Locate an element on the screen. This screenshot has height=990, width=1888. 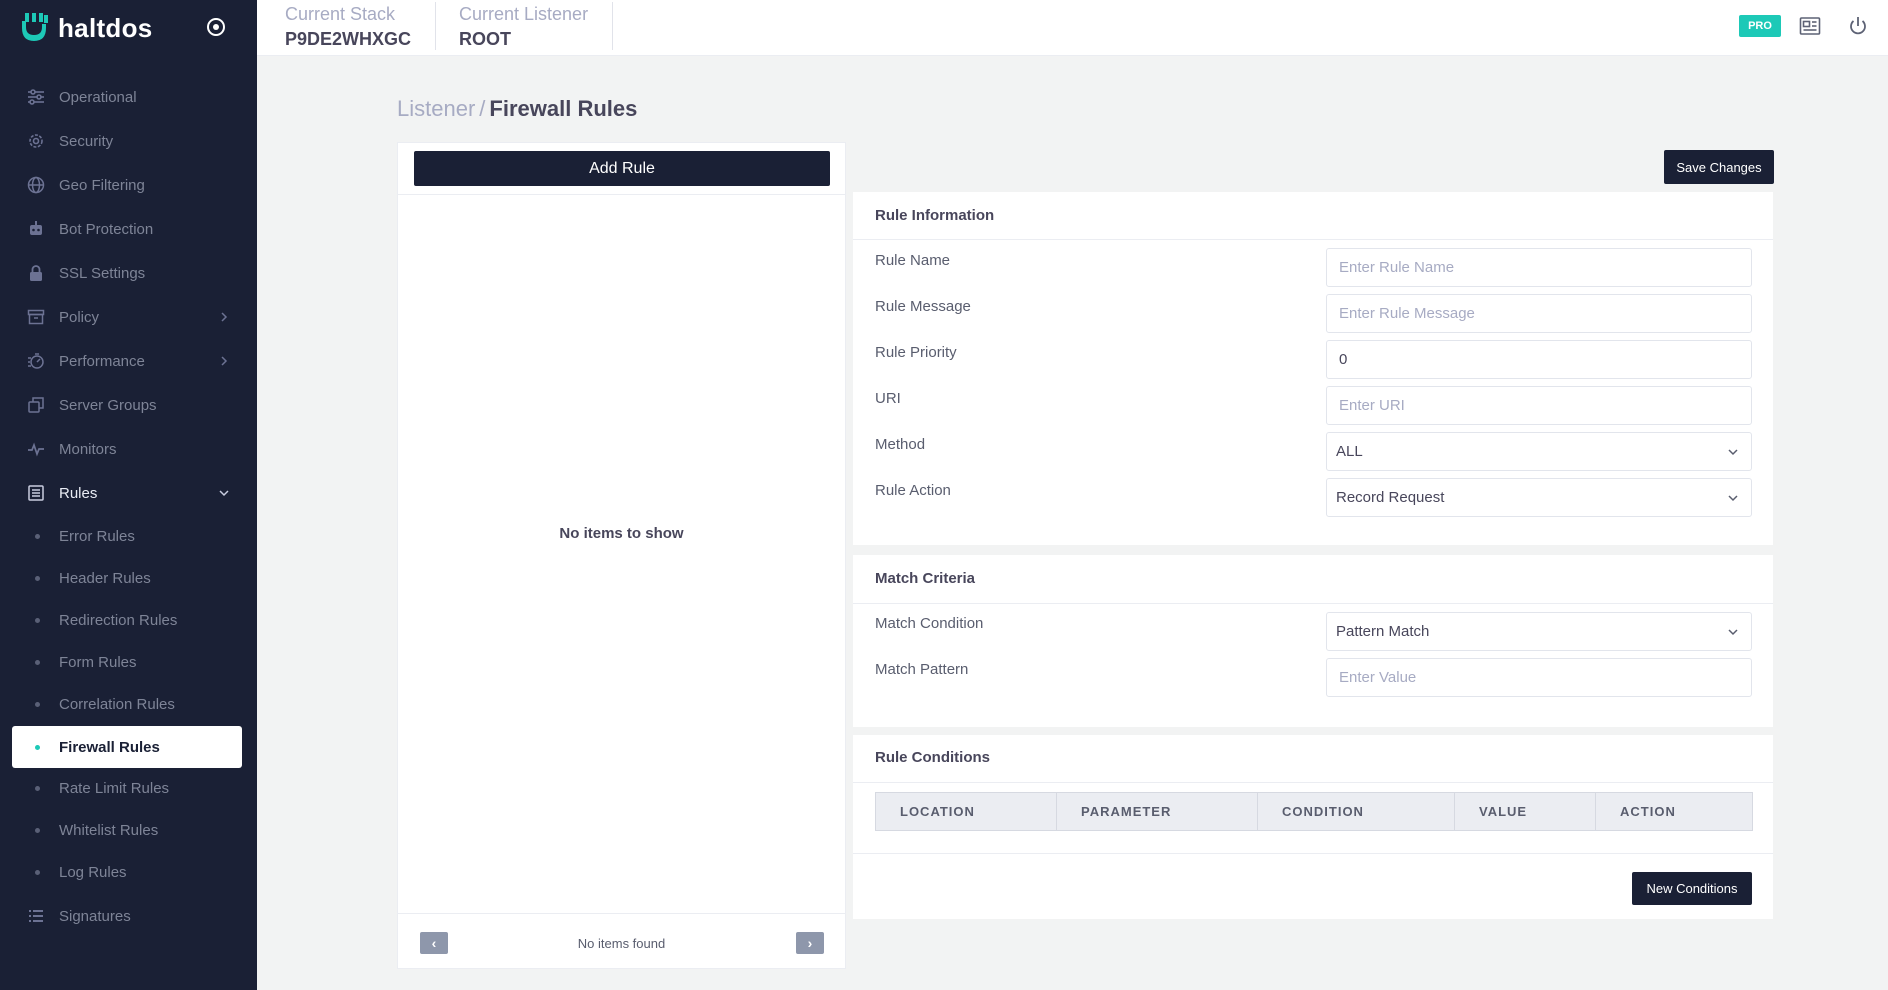
list-icon is located at coordinates (36, 493).